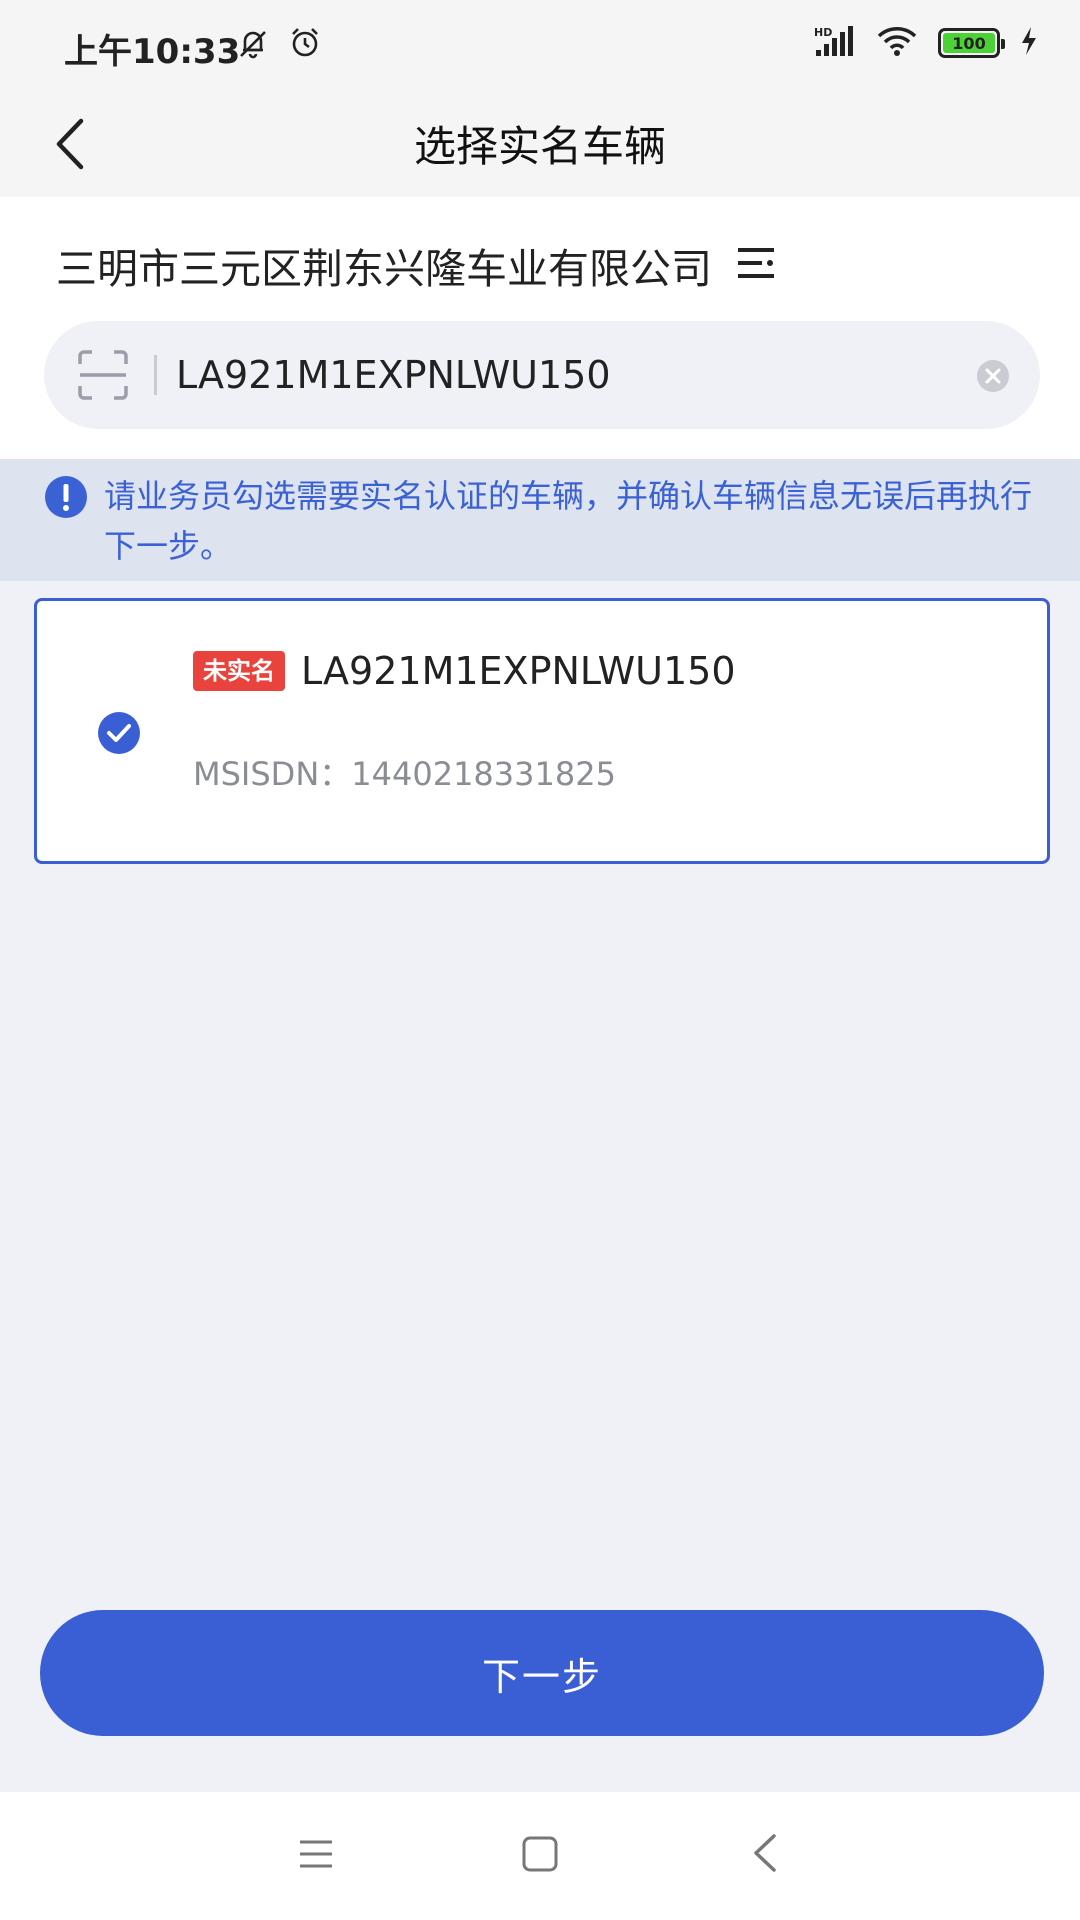 The image size is (1080, 1920). I want to click on bell-muted-icon, so click(253, 45).